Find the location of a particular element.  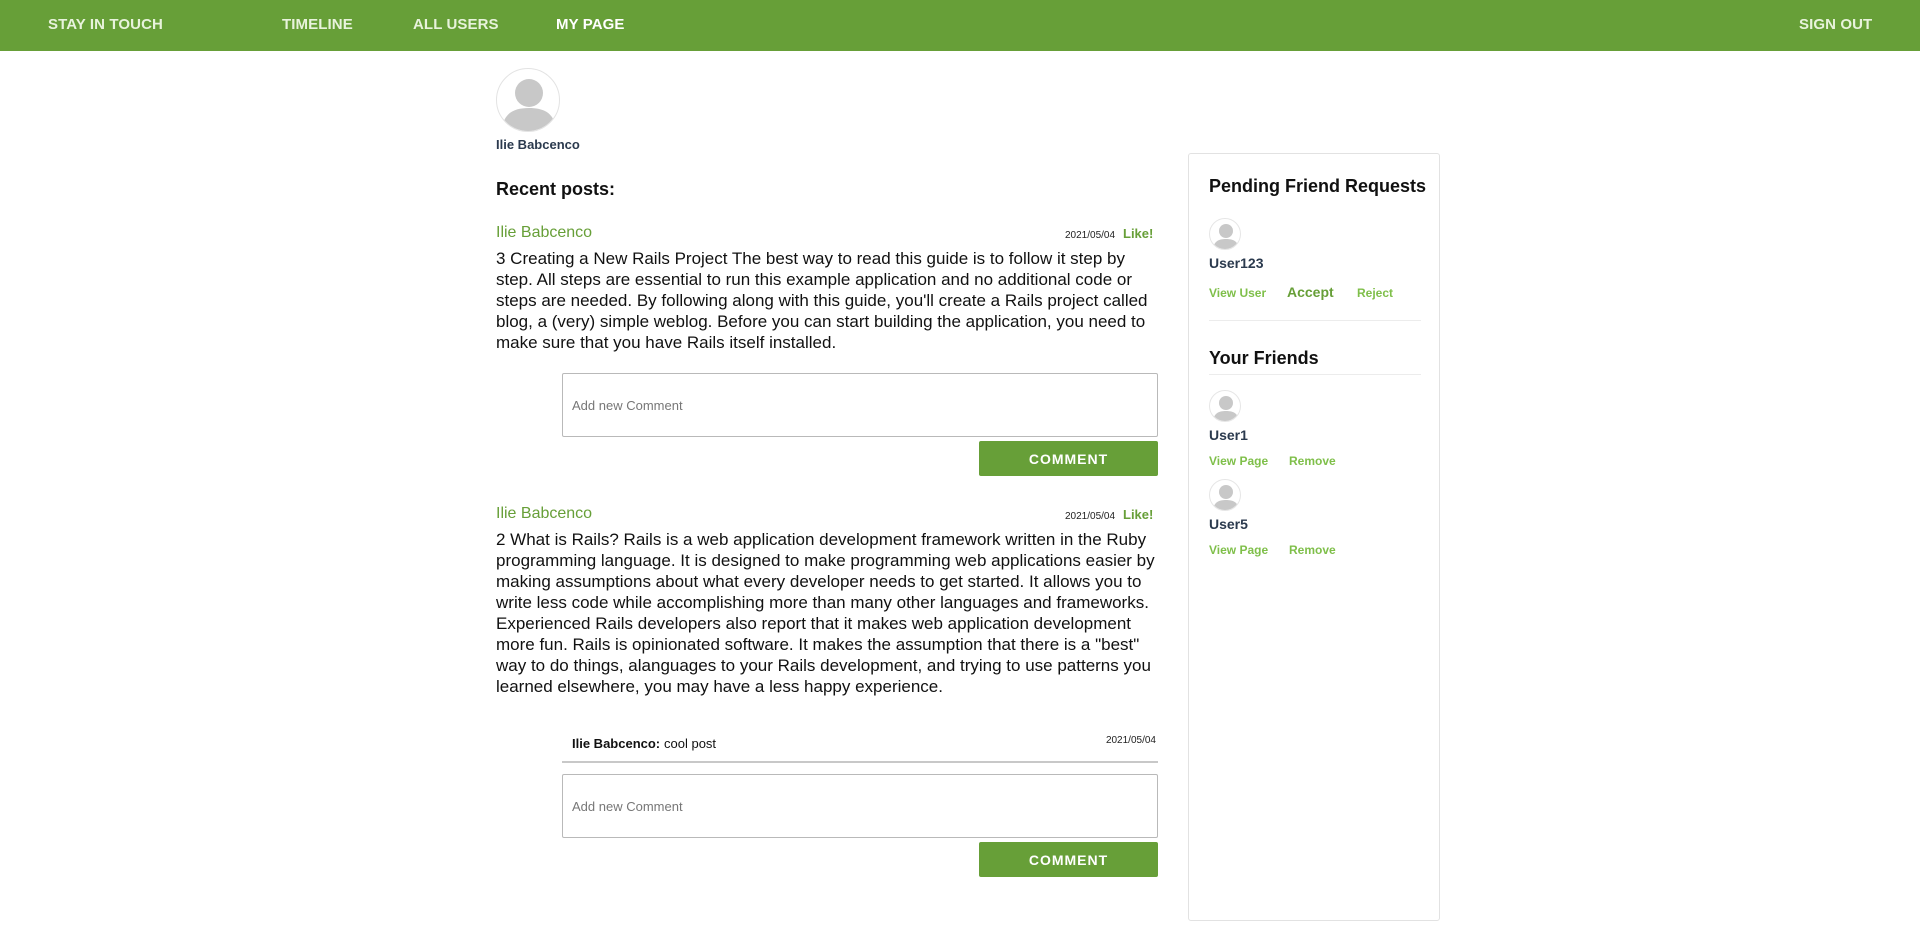

reject-button: Reject is located at coordinates (1375, 293).